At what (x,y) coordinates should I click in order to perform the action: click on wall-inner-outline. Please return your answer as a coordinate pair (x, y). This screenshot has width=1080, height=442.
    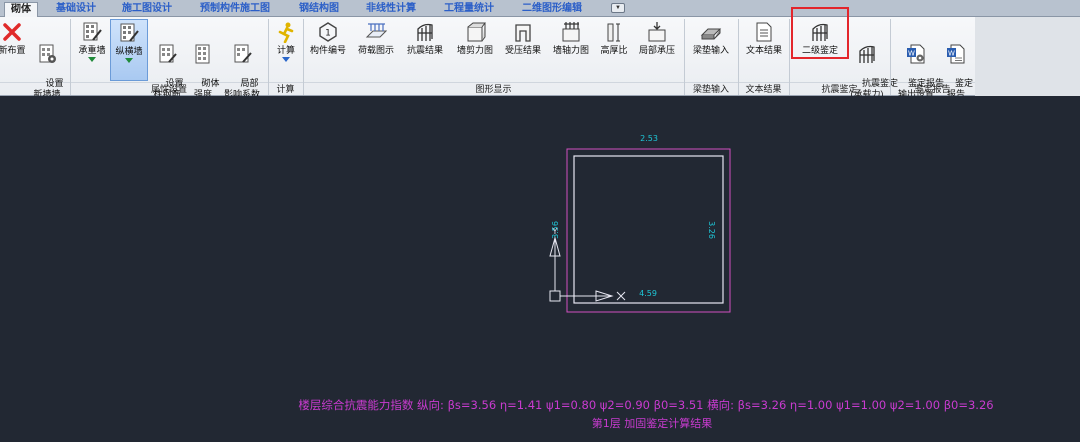
    Looking at the image, I should click on (648, 229).